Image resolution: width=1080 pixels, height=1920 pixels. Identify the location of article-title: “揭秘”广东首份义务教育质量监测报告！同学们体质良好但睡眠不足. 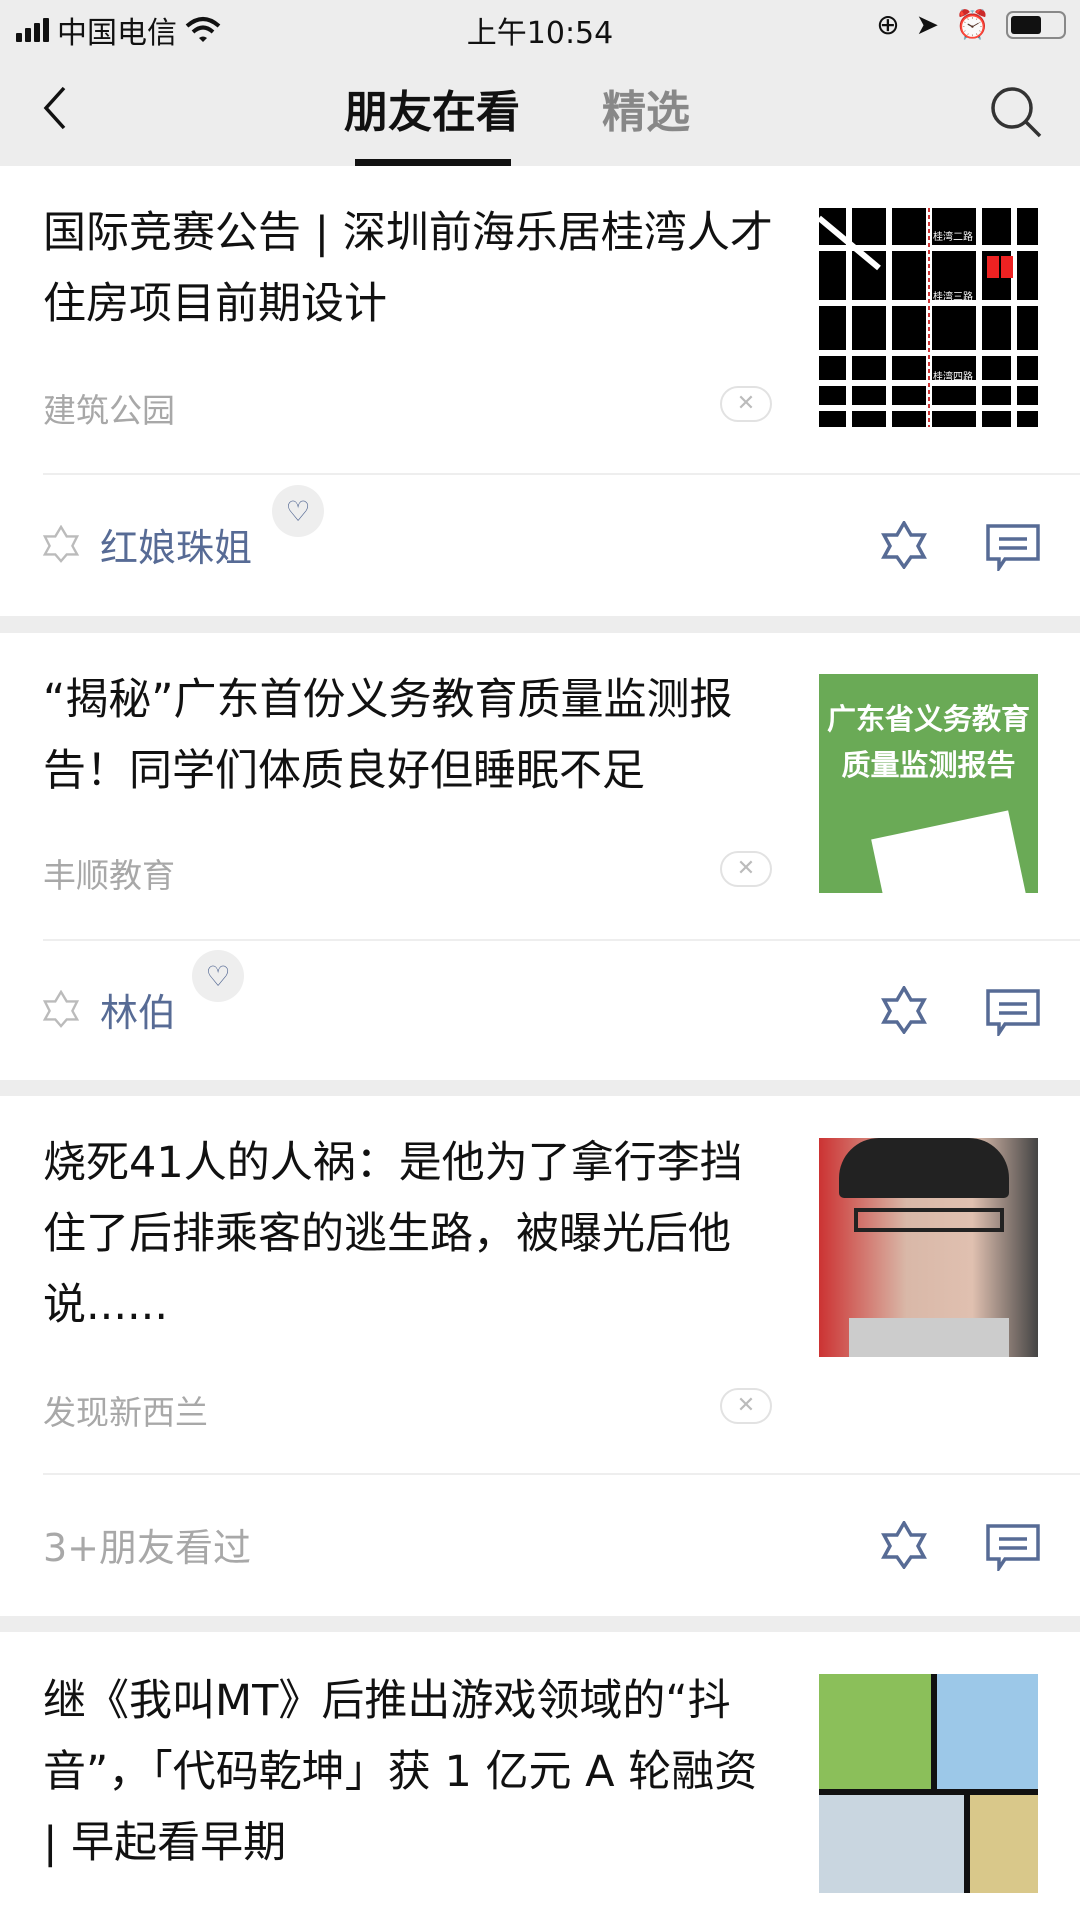
(413, 736).